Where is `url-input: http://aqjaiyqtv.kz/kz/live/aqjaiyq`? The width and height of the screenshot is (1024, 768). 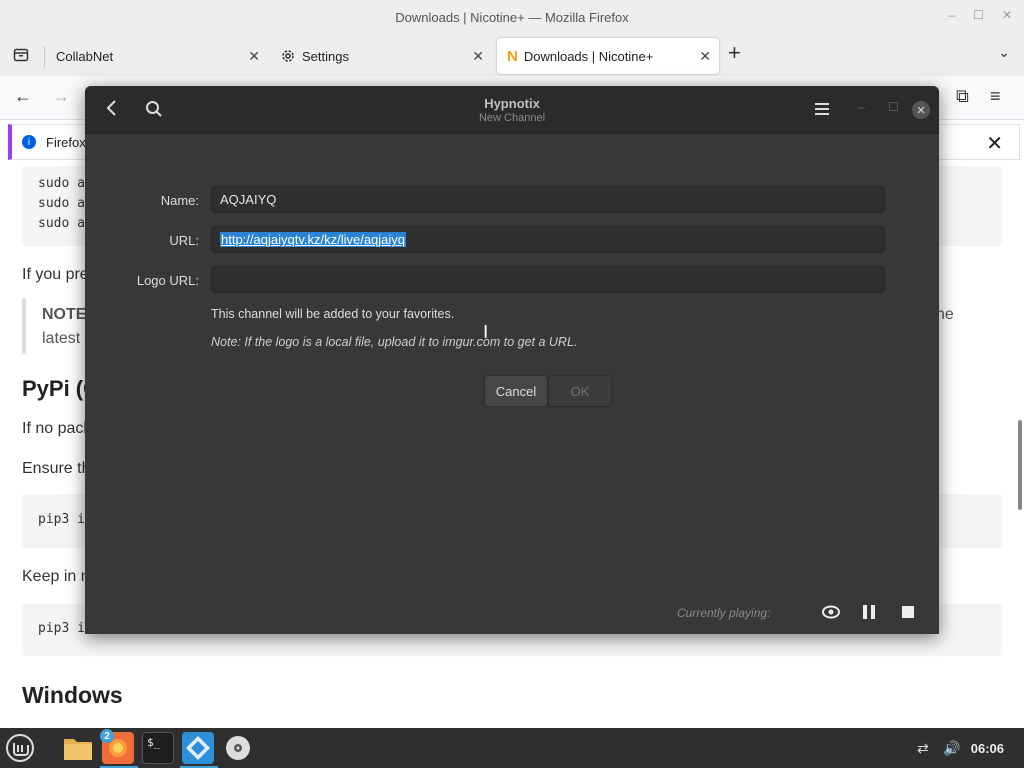 url-input: http://aqjaiyqtv.kz/kz/live/aqjaiyq is located at coordinates (548, 239).